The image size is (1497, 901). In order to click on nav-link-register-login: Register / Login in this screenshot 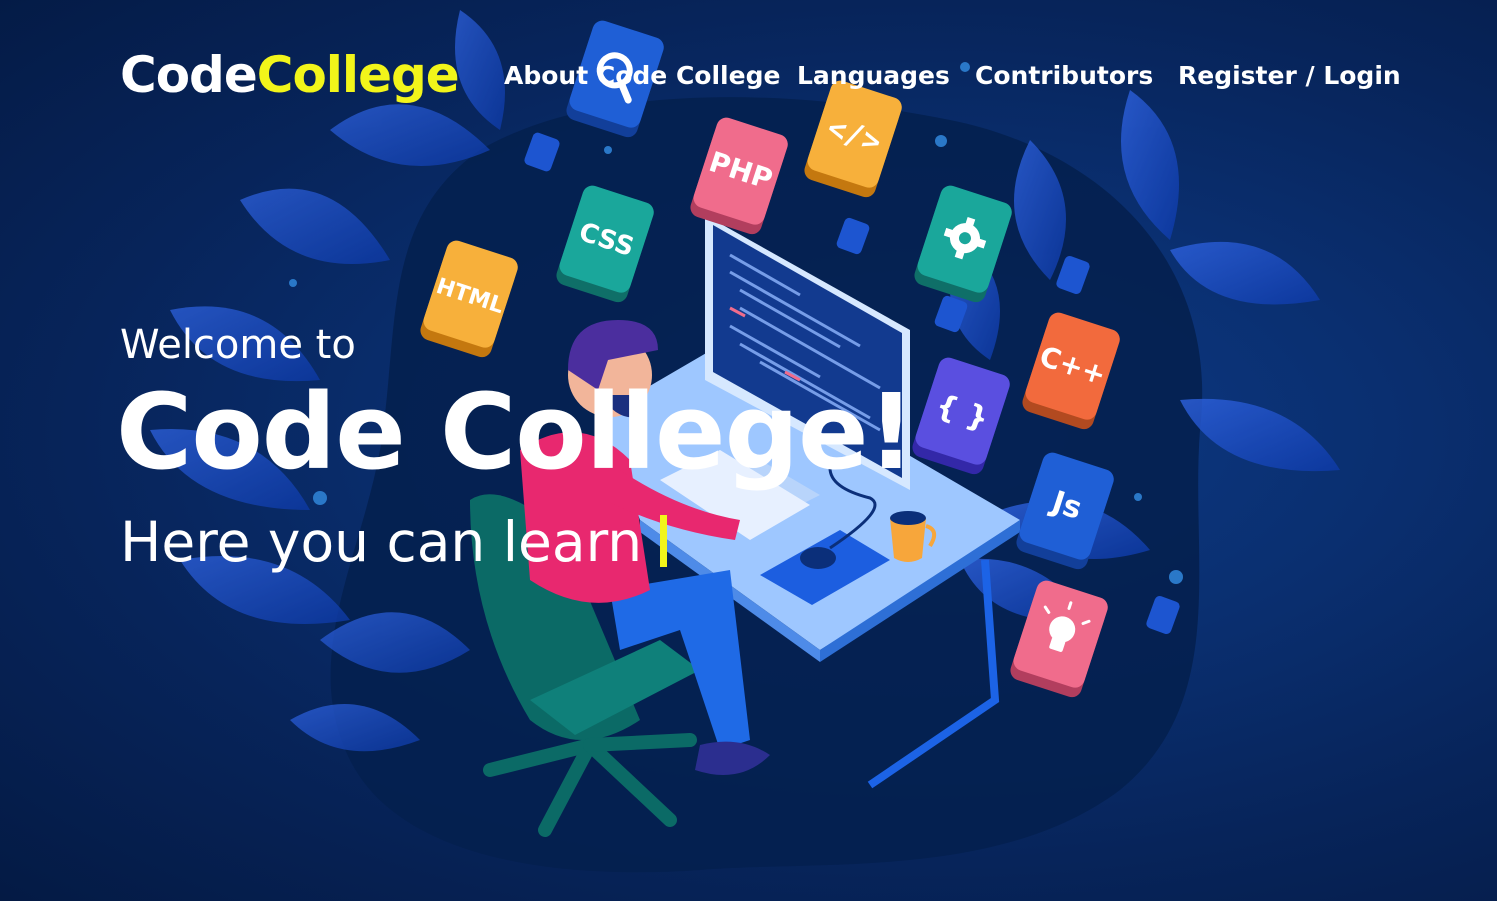, I will do `click(1289, 76)`.